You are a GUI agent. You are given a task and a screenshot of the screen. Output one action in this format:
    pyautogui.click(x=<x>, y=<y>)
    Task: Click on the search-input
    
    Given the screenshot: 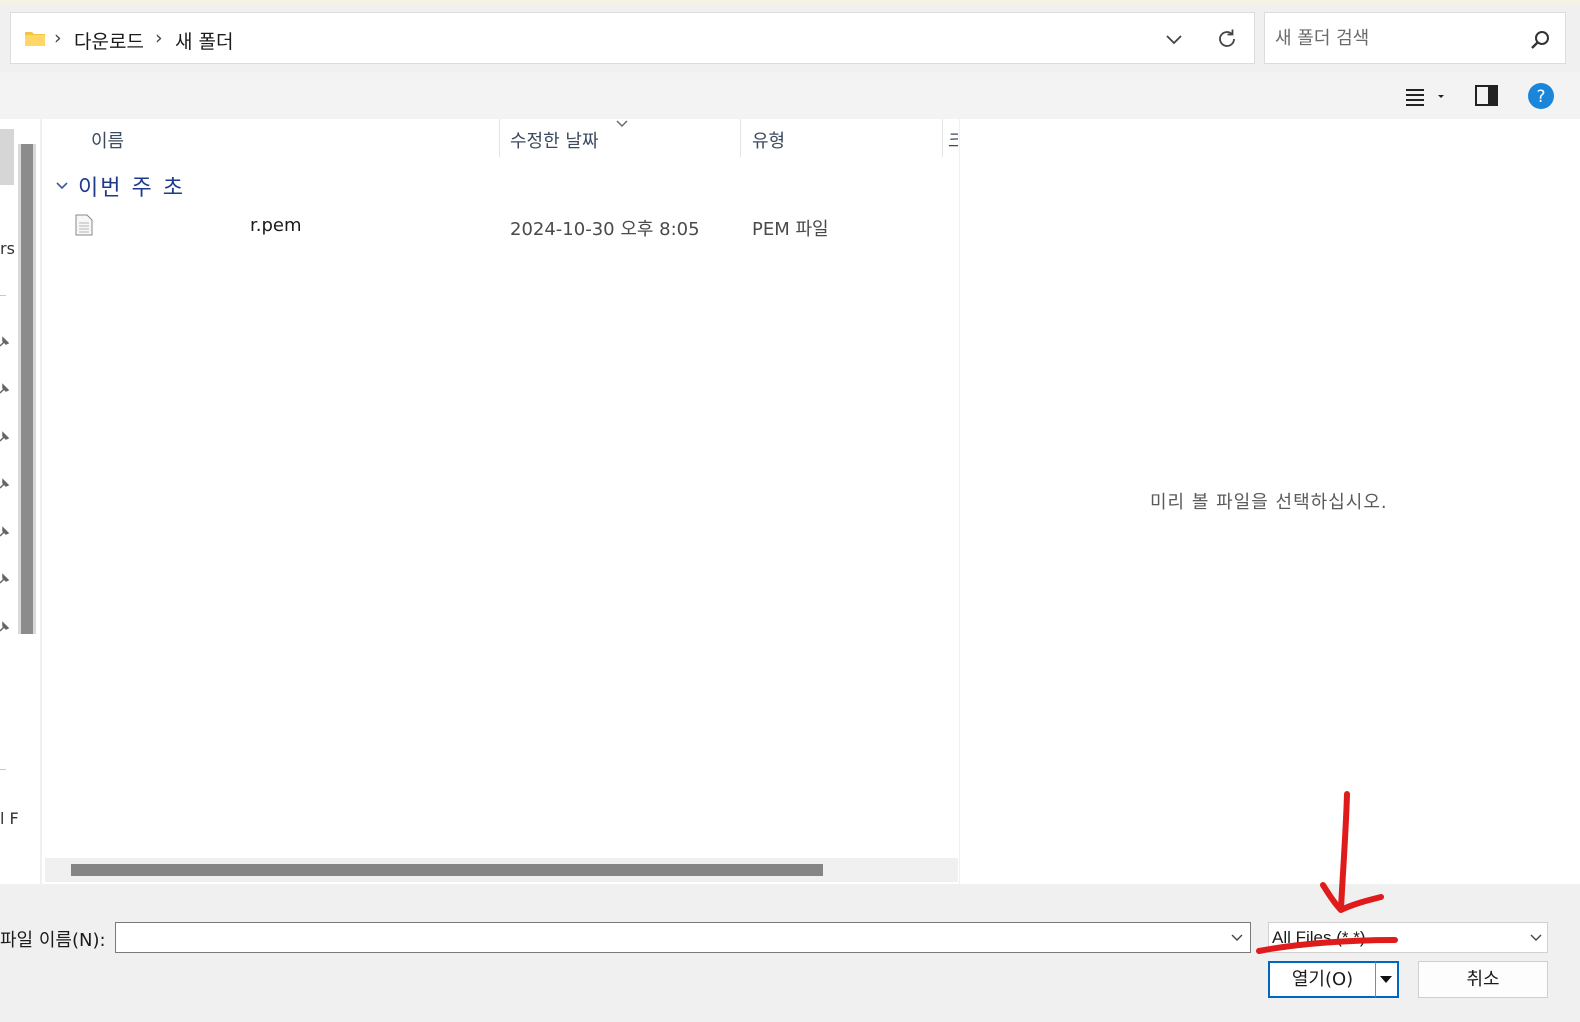 What is the action you would take?
    pyautogui.click(x=1395, y=38)
    